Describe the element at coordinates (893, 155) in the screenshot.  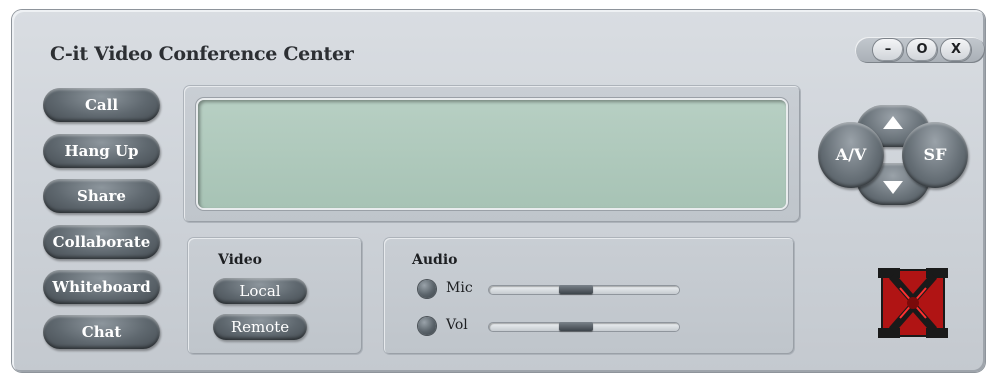
I see `navigation-pad: A/V SF` at that location.